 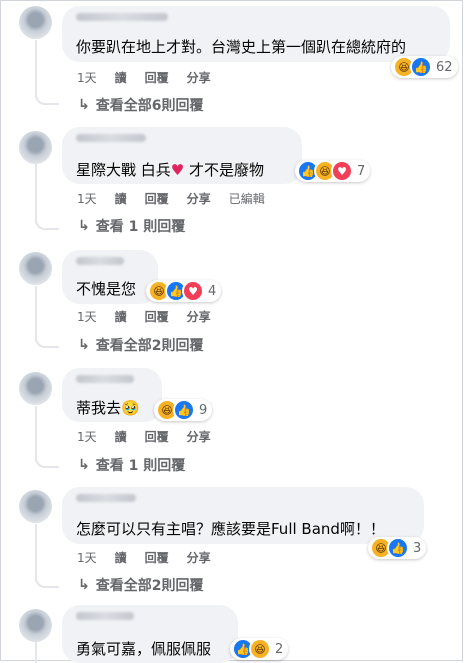 What do you see at coordinates (241, 47) in the screenshot?
I see `comment-text: 你要趴在地上才對。台灣史上第一個趴在總統府的` at bounding box center [241, 47].